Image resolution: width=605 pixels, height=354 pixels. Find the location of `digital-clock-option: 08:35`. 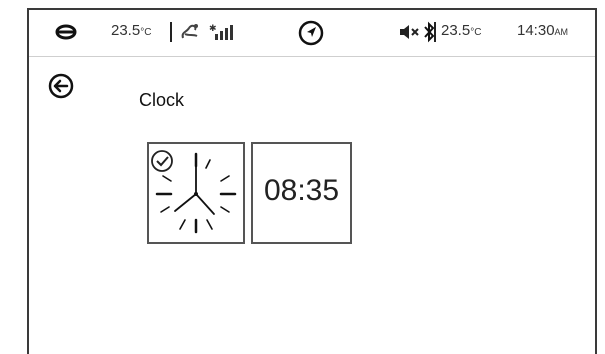

digital-clock-option: 08:35 is located at coordinates (301, 193).